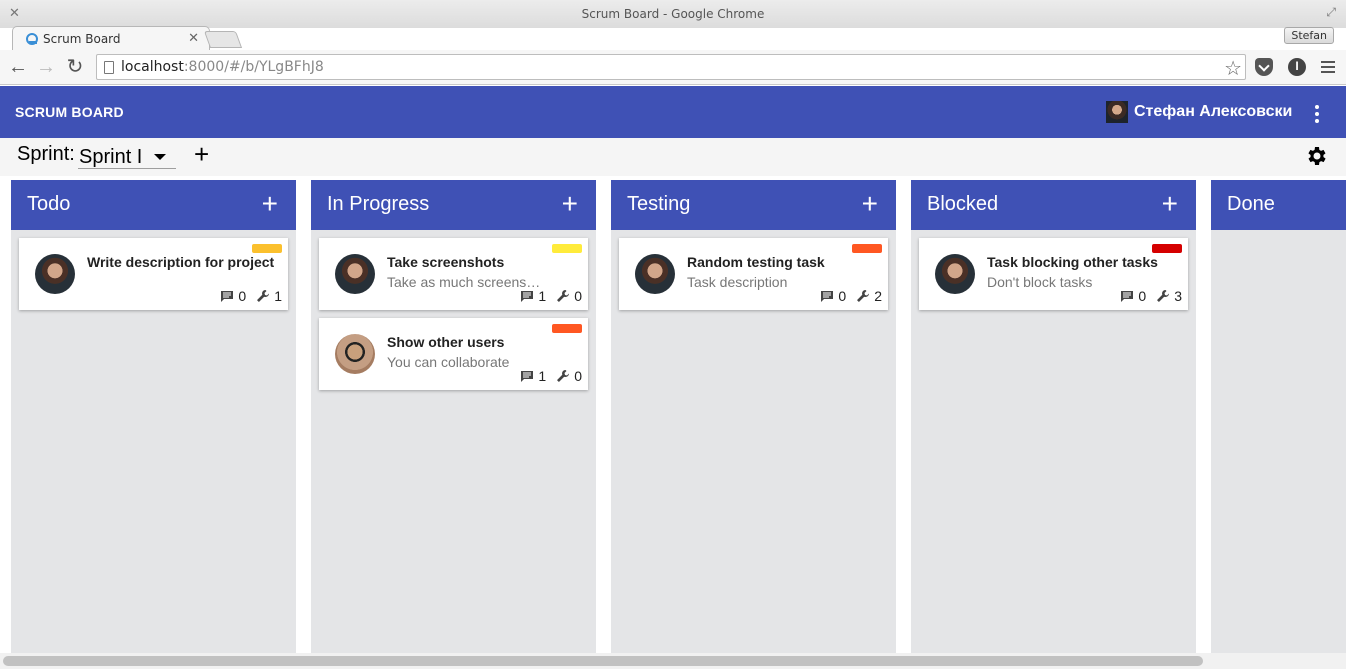 This screenshot has width=1346, height=669. What do you see at coordinates (963, 204) in the screenshot?
I see `column-title: Blocked` at bounding box center [963, 204].